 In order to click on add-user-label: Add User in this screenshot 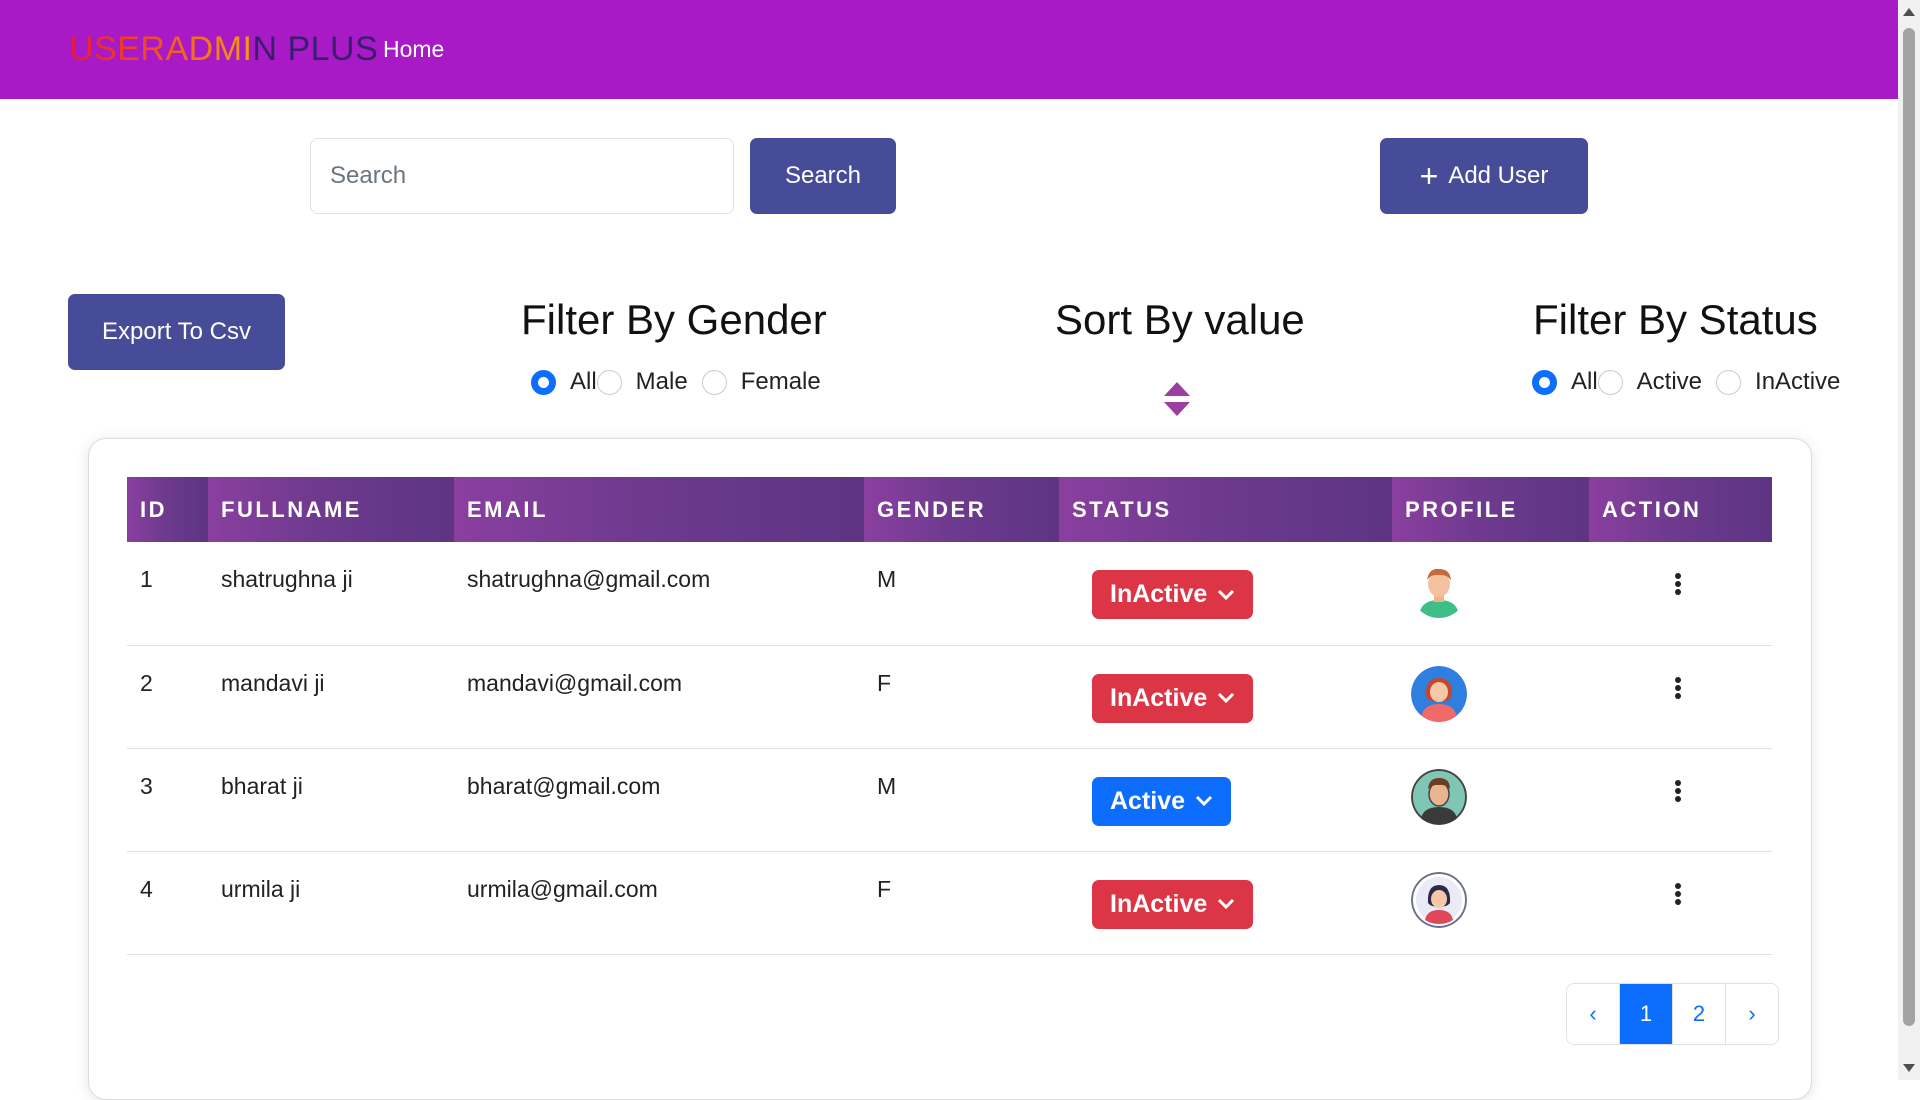, I will do `click(1498, 175)`.